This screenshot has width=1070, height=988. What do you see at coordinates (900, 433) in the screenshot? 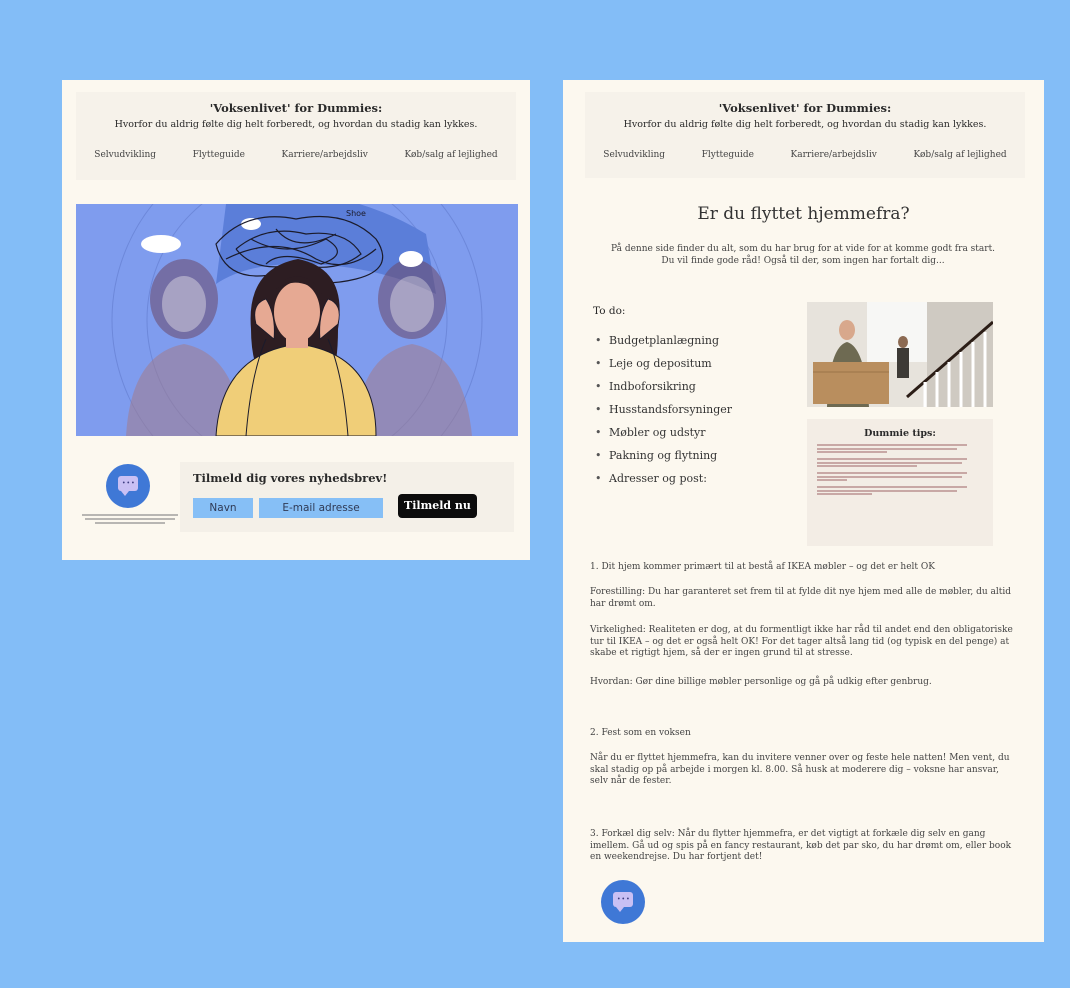
I see `tips-title: Dummie tips:` at bounding box center [900, 433].